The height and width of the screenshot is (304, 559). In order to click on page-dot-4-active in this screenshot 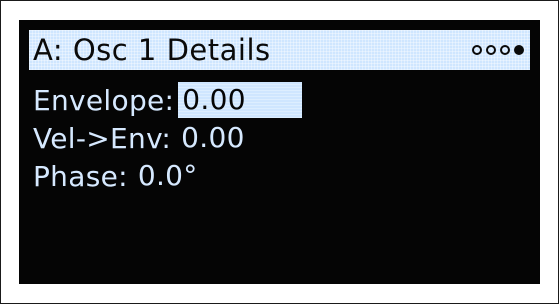, I will do `click(519, 50)`.